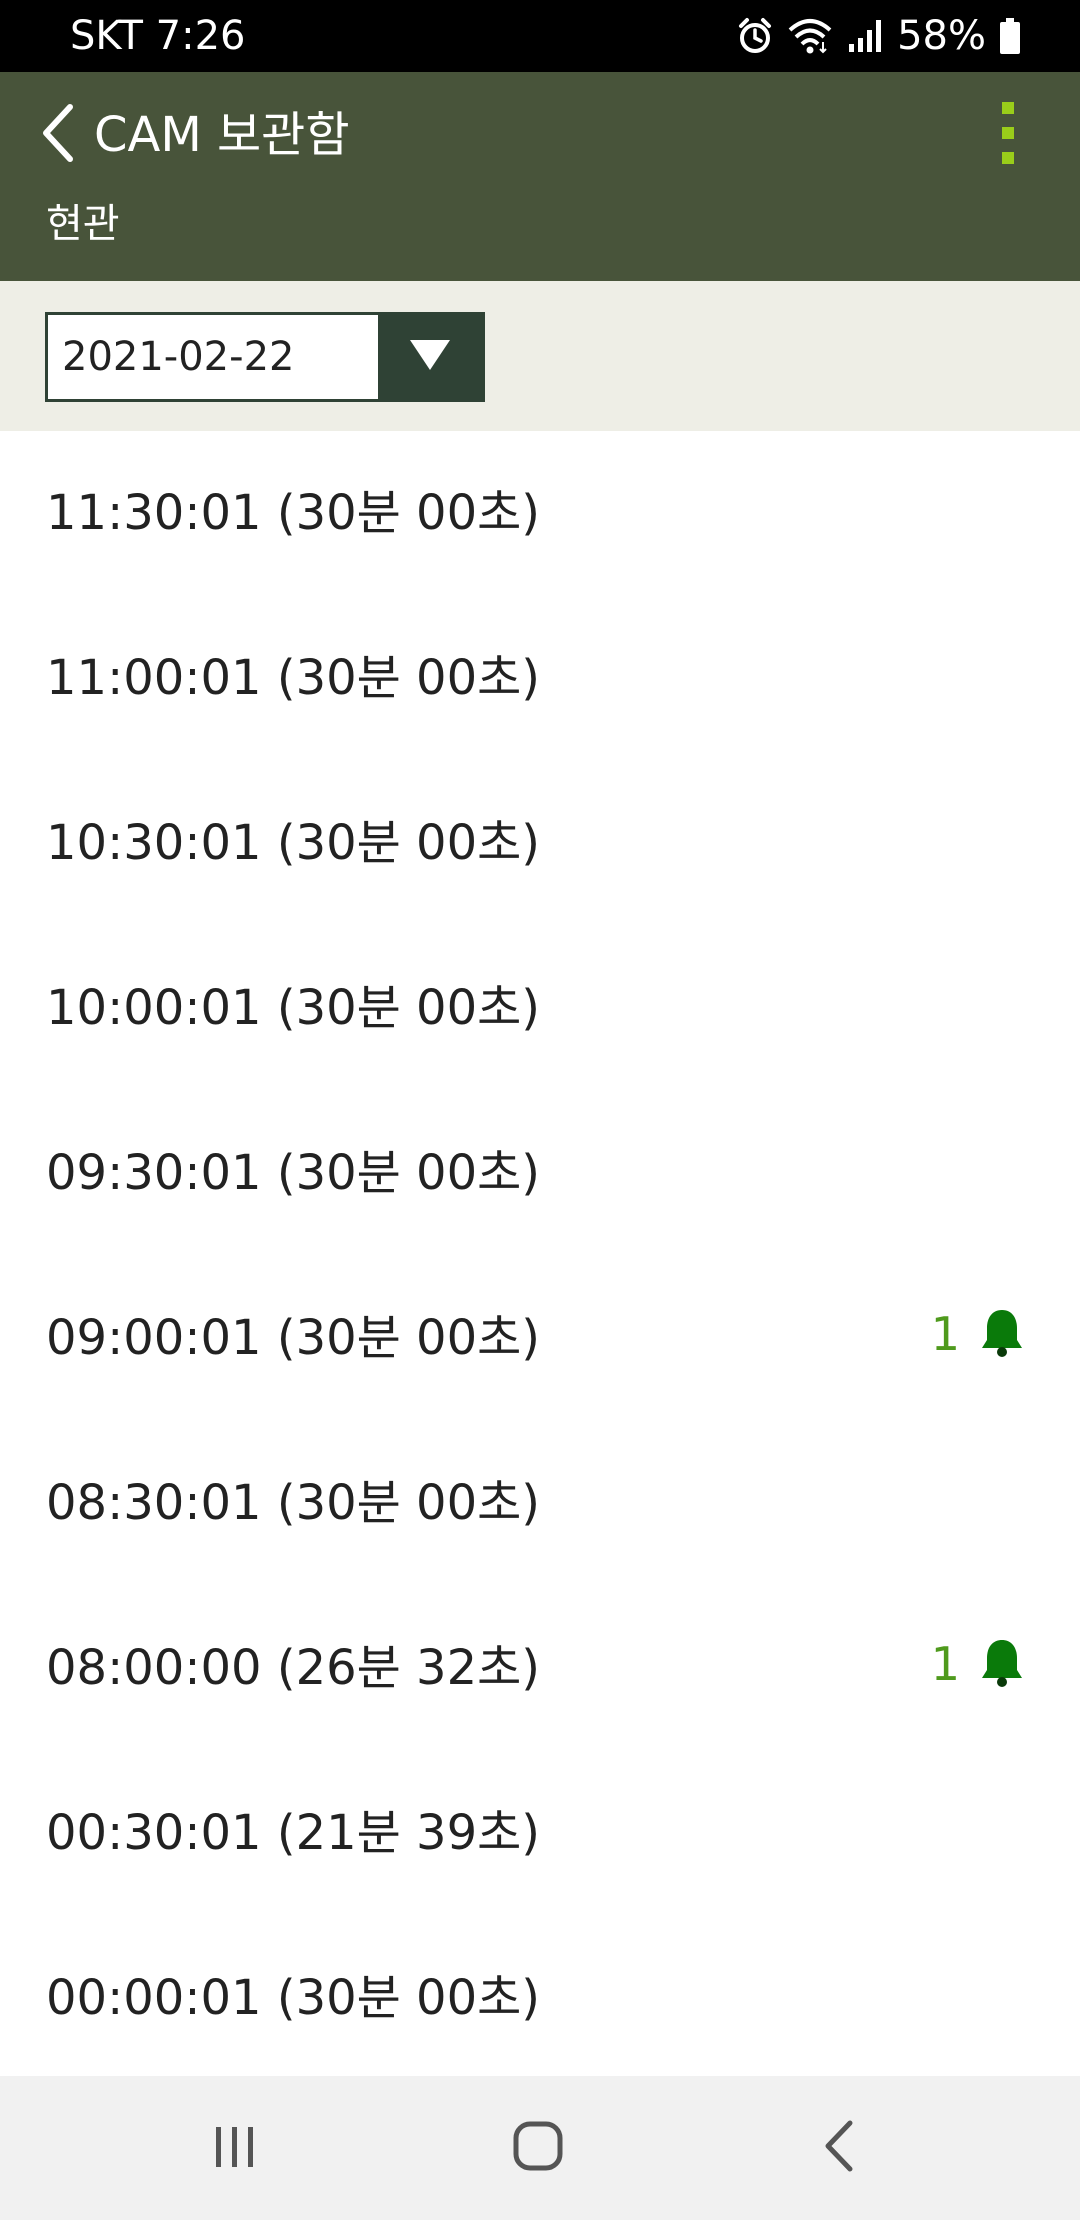 The image size is (1080, 2220). I want to click on list-item: 08:30:01 (30분 00초), so click(540, 1503).